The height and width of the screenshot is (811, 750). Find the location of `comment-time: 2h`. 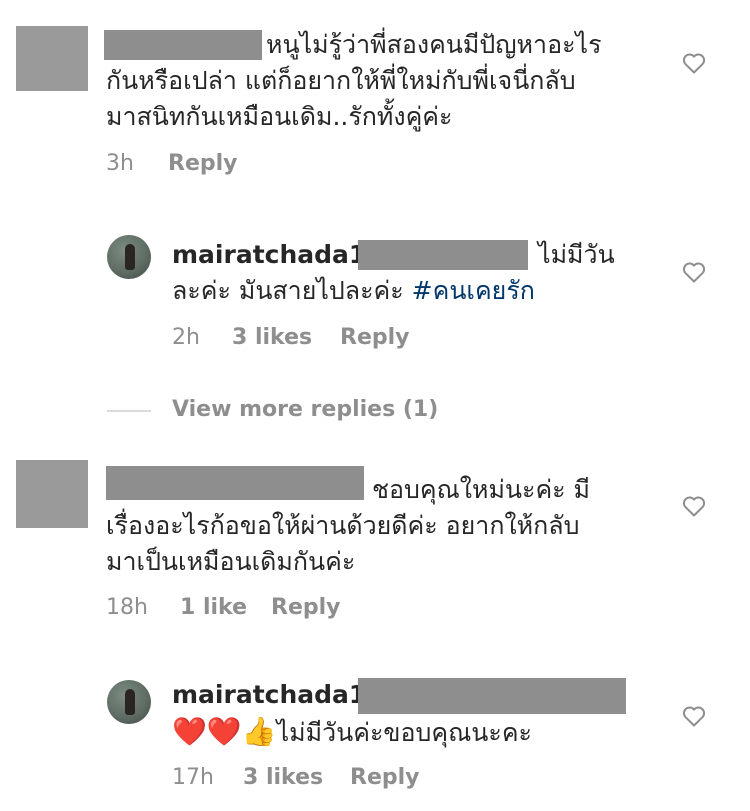

comment-time: 2h is located at coordinates (186, 337).